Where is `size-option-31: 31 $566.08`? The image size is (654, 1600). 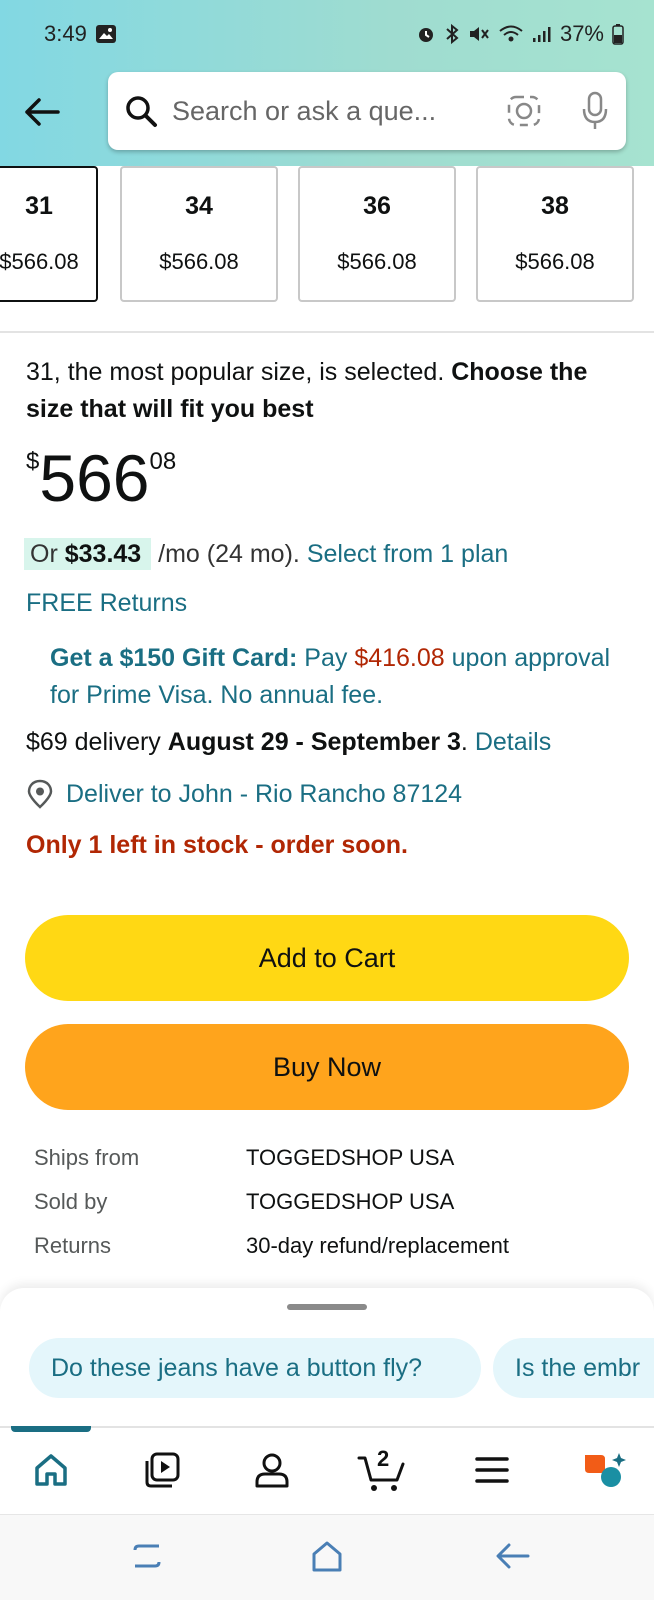
size-option-31: 31 $566.08 is located at coordinates (49, 234).